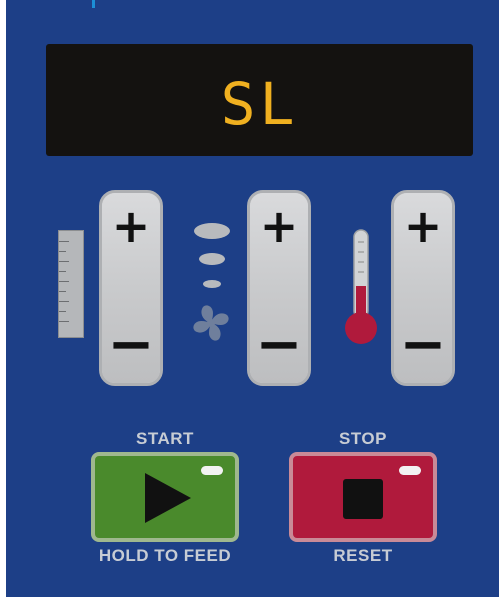 Image resolution: width=504 pixels, height=597 pixels. I want to click on display-readout: SL, so click(259, 104).